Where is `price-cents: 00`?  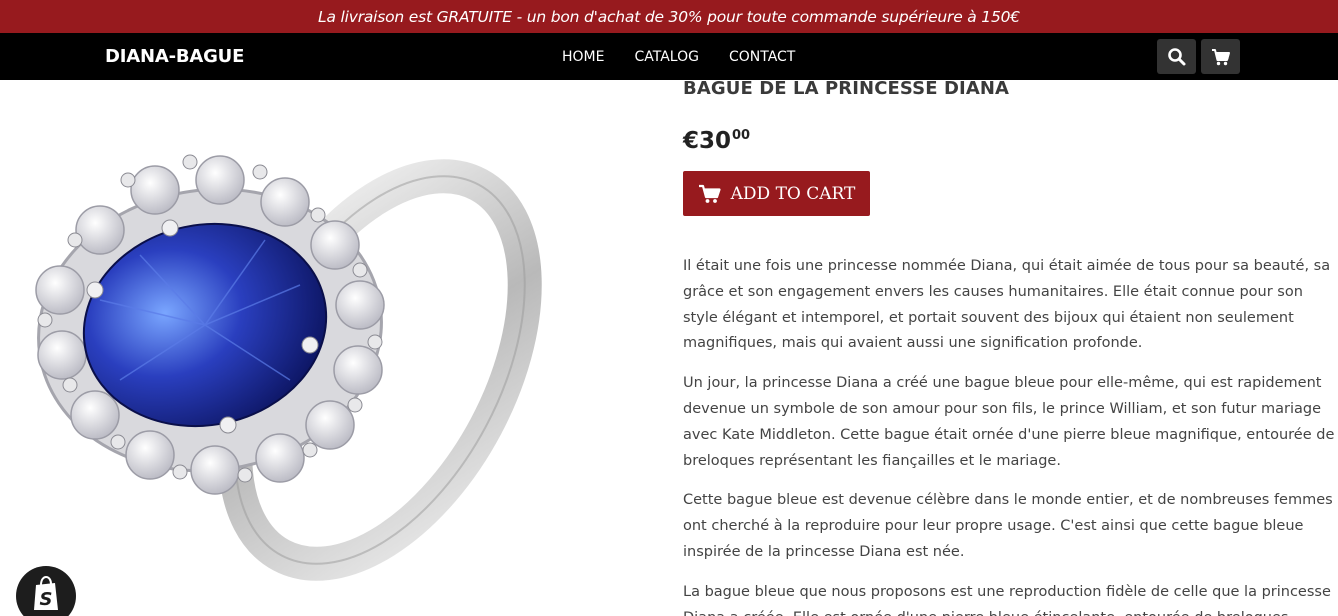
price-cents: 00 is located at coordinates (741, 135).